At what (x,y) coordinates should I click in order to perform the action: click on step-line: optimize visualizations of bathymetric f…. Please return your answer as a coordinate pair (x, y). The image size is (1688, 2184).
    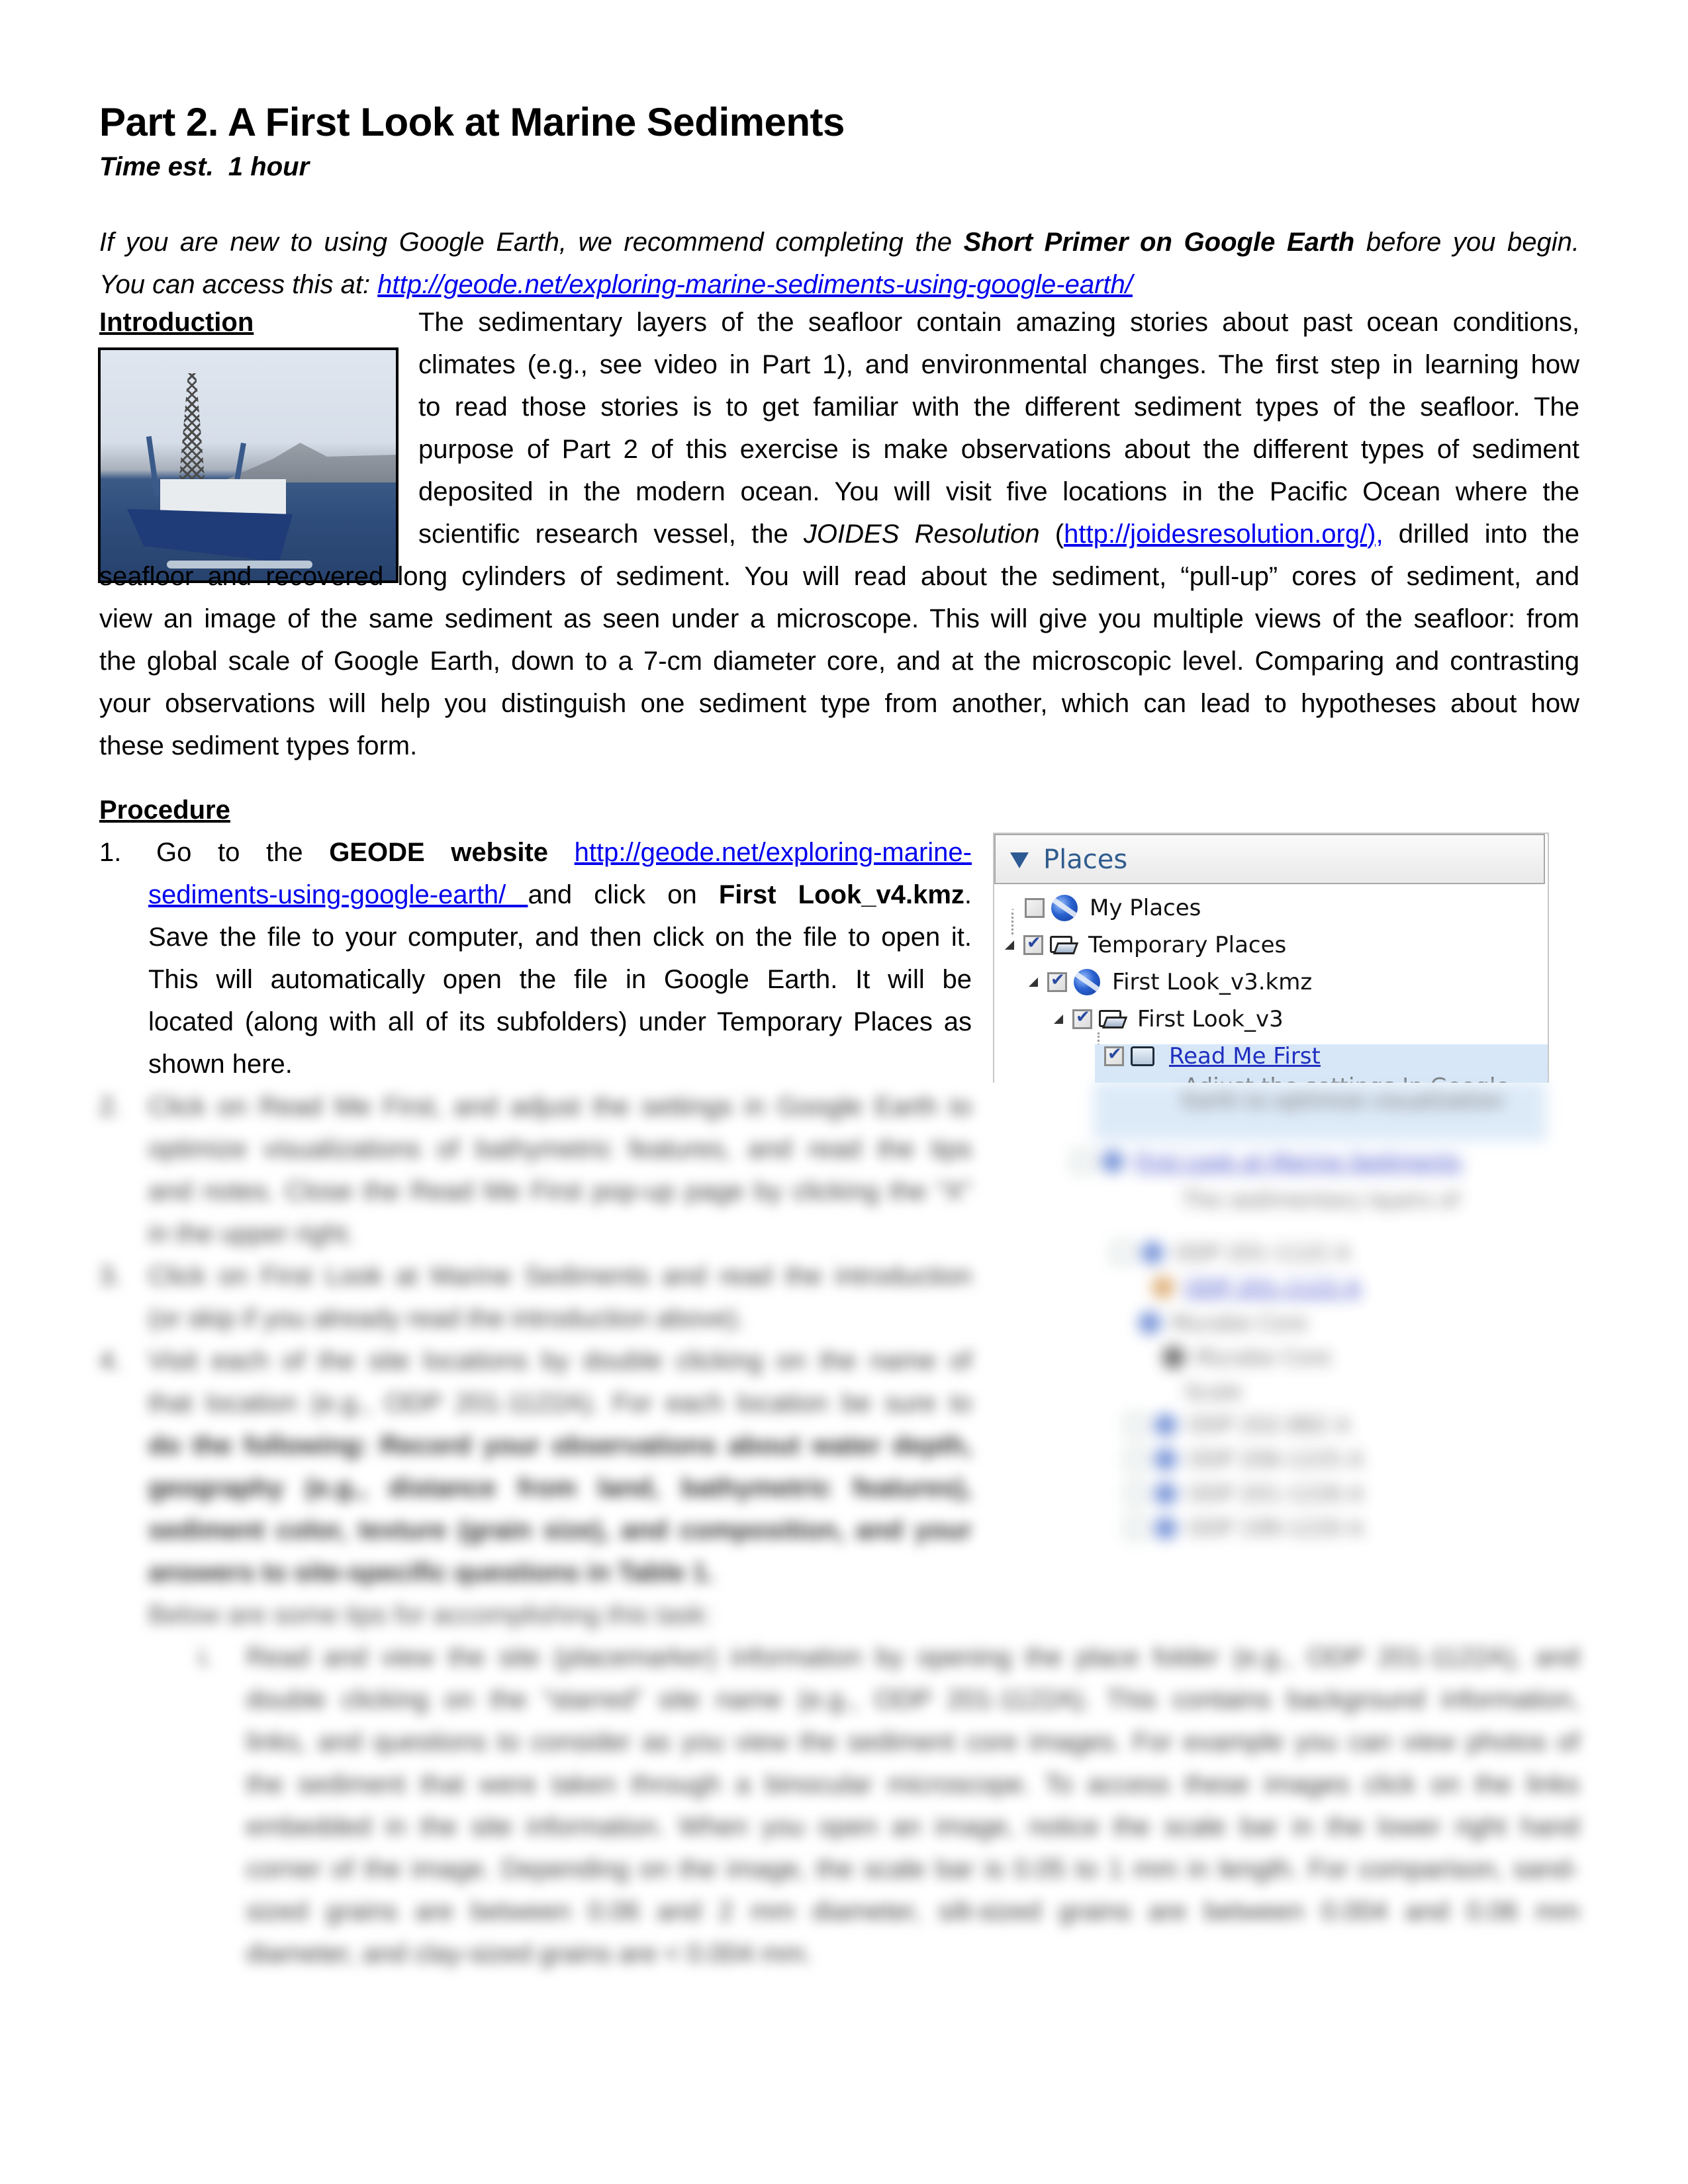
    Looking at the image, I should click on (560, 1149).